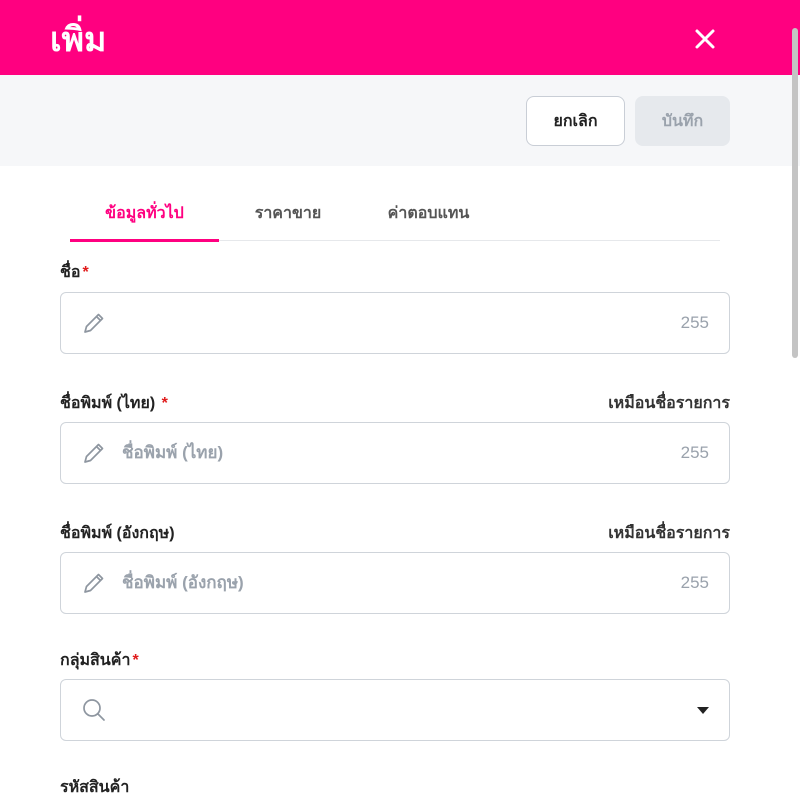 Image resolution: width=800 pixels, height=798 pixels. I want to click on print-name-en-label: ชื่อพิมพ์ (อังกฤษ), so click(117, 533).